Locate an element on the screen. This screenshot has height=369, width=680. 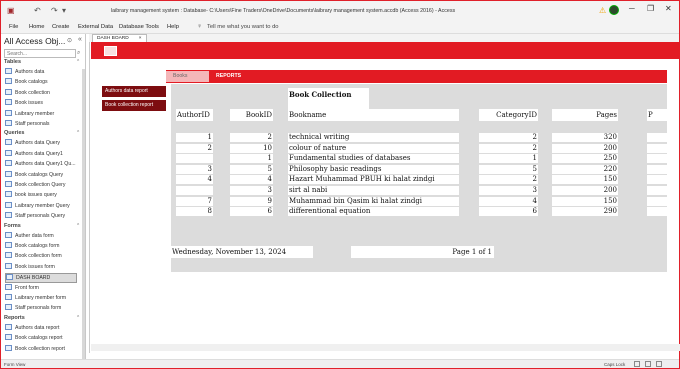
layout-view-icon is located at coordinates (648, 364).